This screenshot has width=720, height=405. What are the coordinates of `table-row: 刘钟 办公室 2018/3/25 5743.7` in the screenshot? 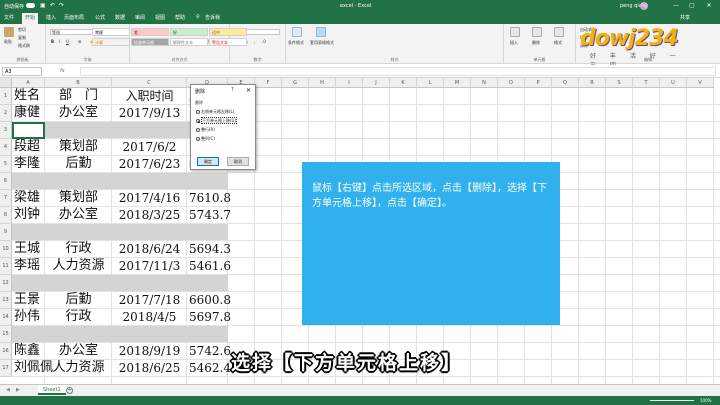 It's located at (121, 215).